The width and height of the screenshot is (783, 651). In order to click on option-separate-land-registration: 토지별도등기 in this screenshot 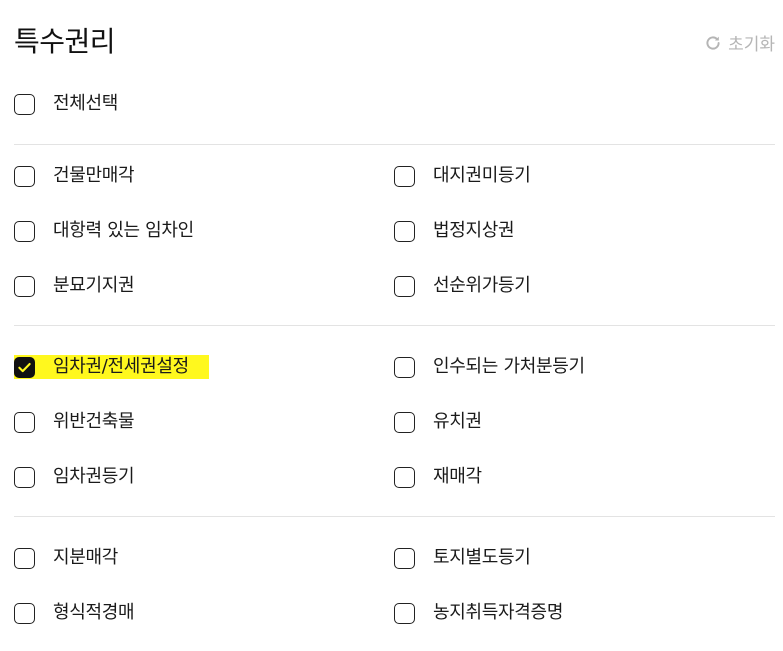, I will do `click(462, 558)`.